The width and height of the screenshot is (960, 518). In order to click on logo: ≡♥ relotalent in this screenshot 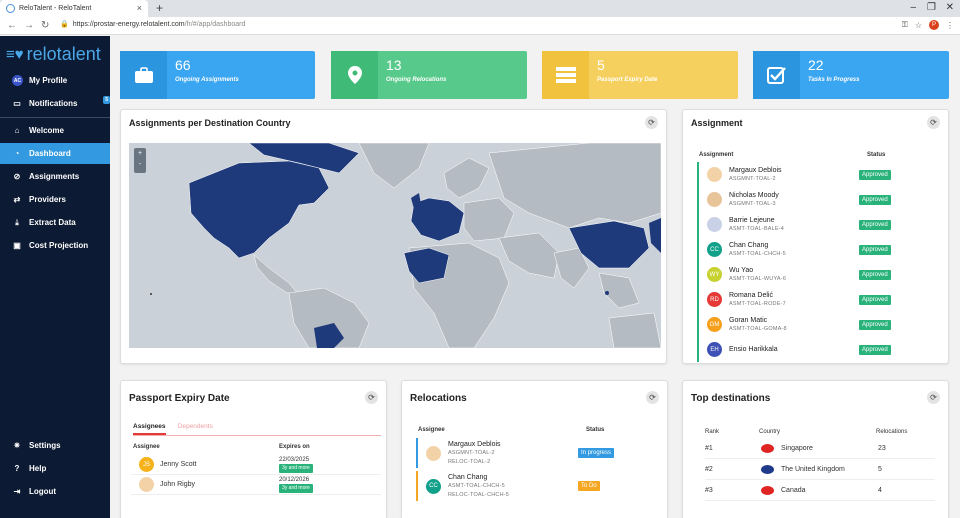, I will do `click(53, 54)`.